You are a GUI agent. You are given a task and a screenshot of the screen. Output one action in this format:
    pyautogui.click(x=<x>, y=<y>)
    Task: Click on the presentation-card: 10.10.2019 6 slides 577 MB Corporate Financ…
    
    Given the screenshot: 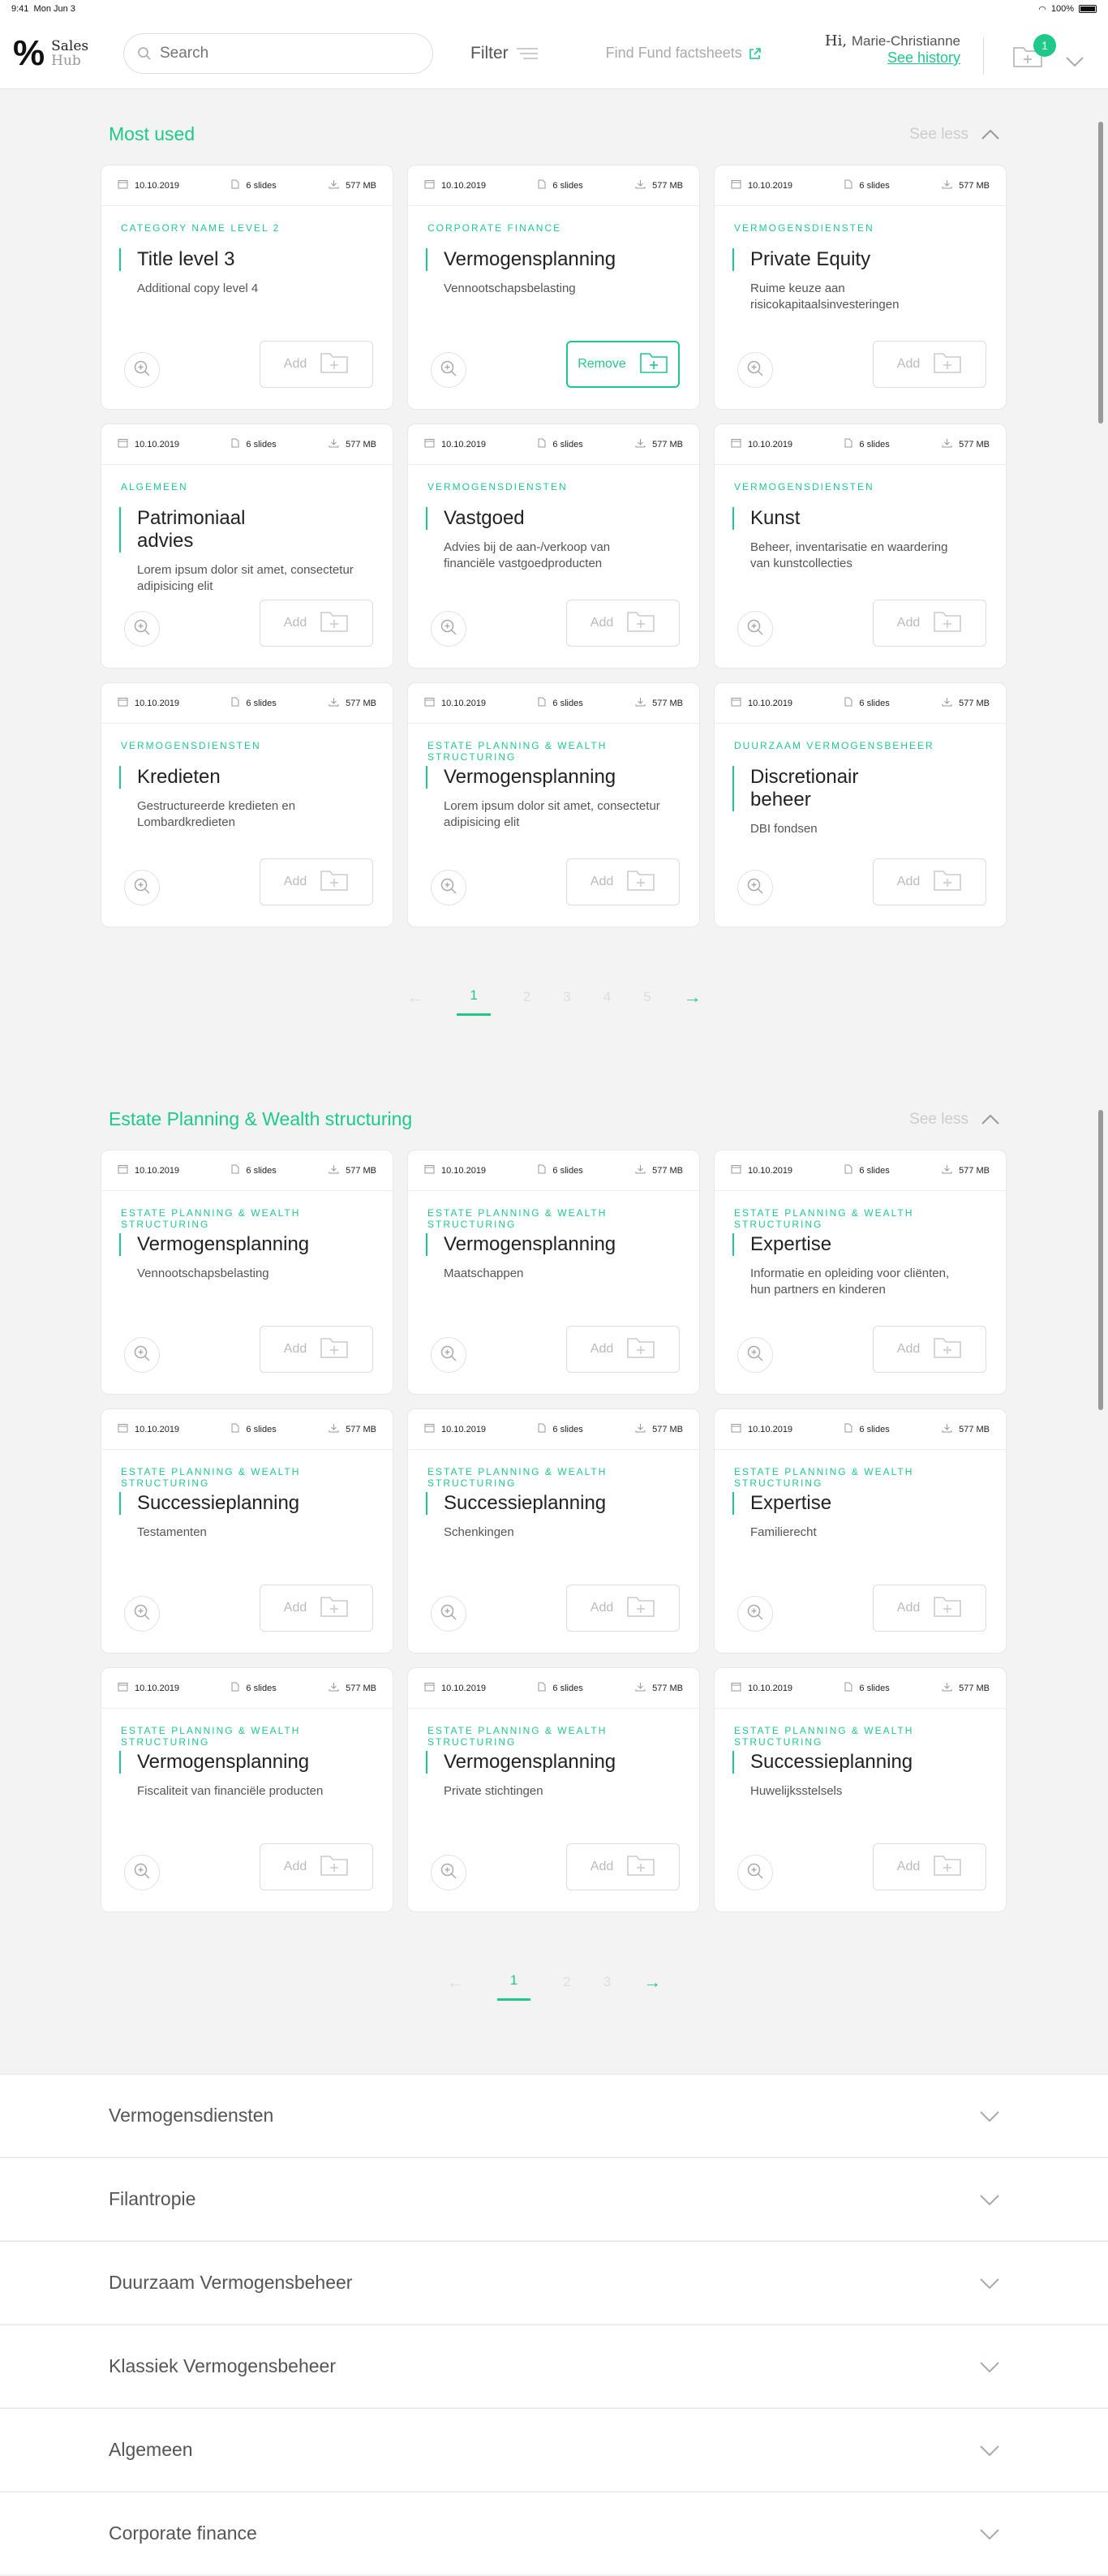 What is the action you would take?
    pyautogui.click(x=553, y=287)
    